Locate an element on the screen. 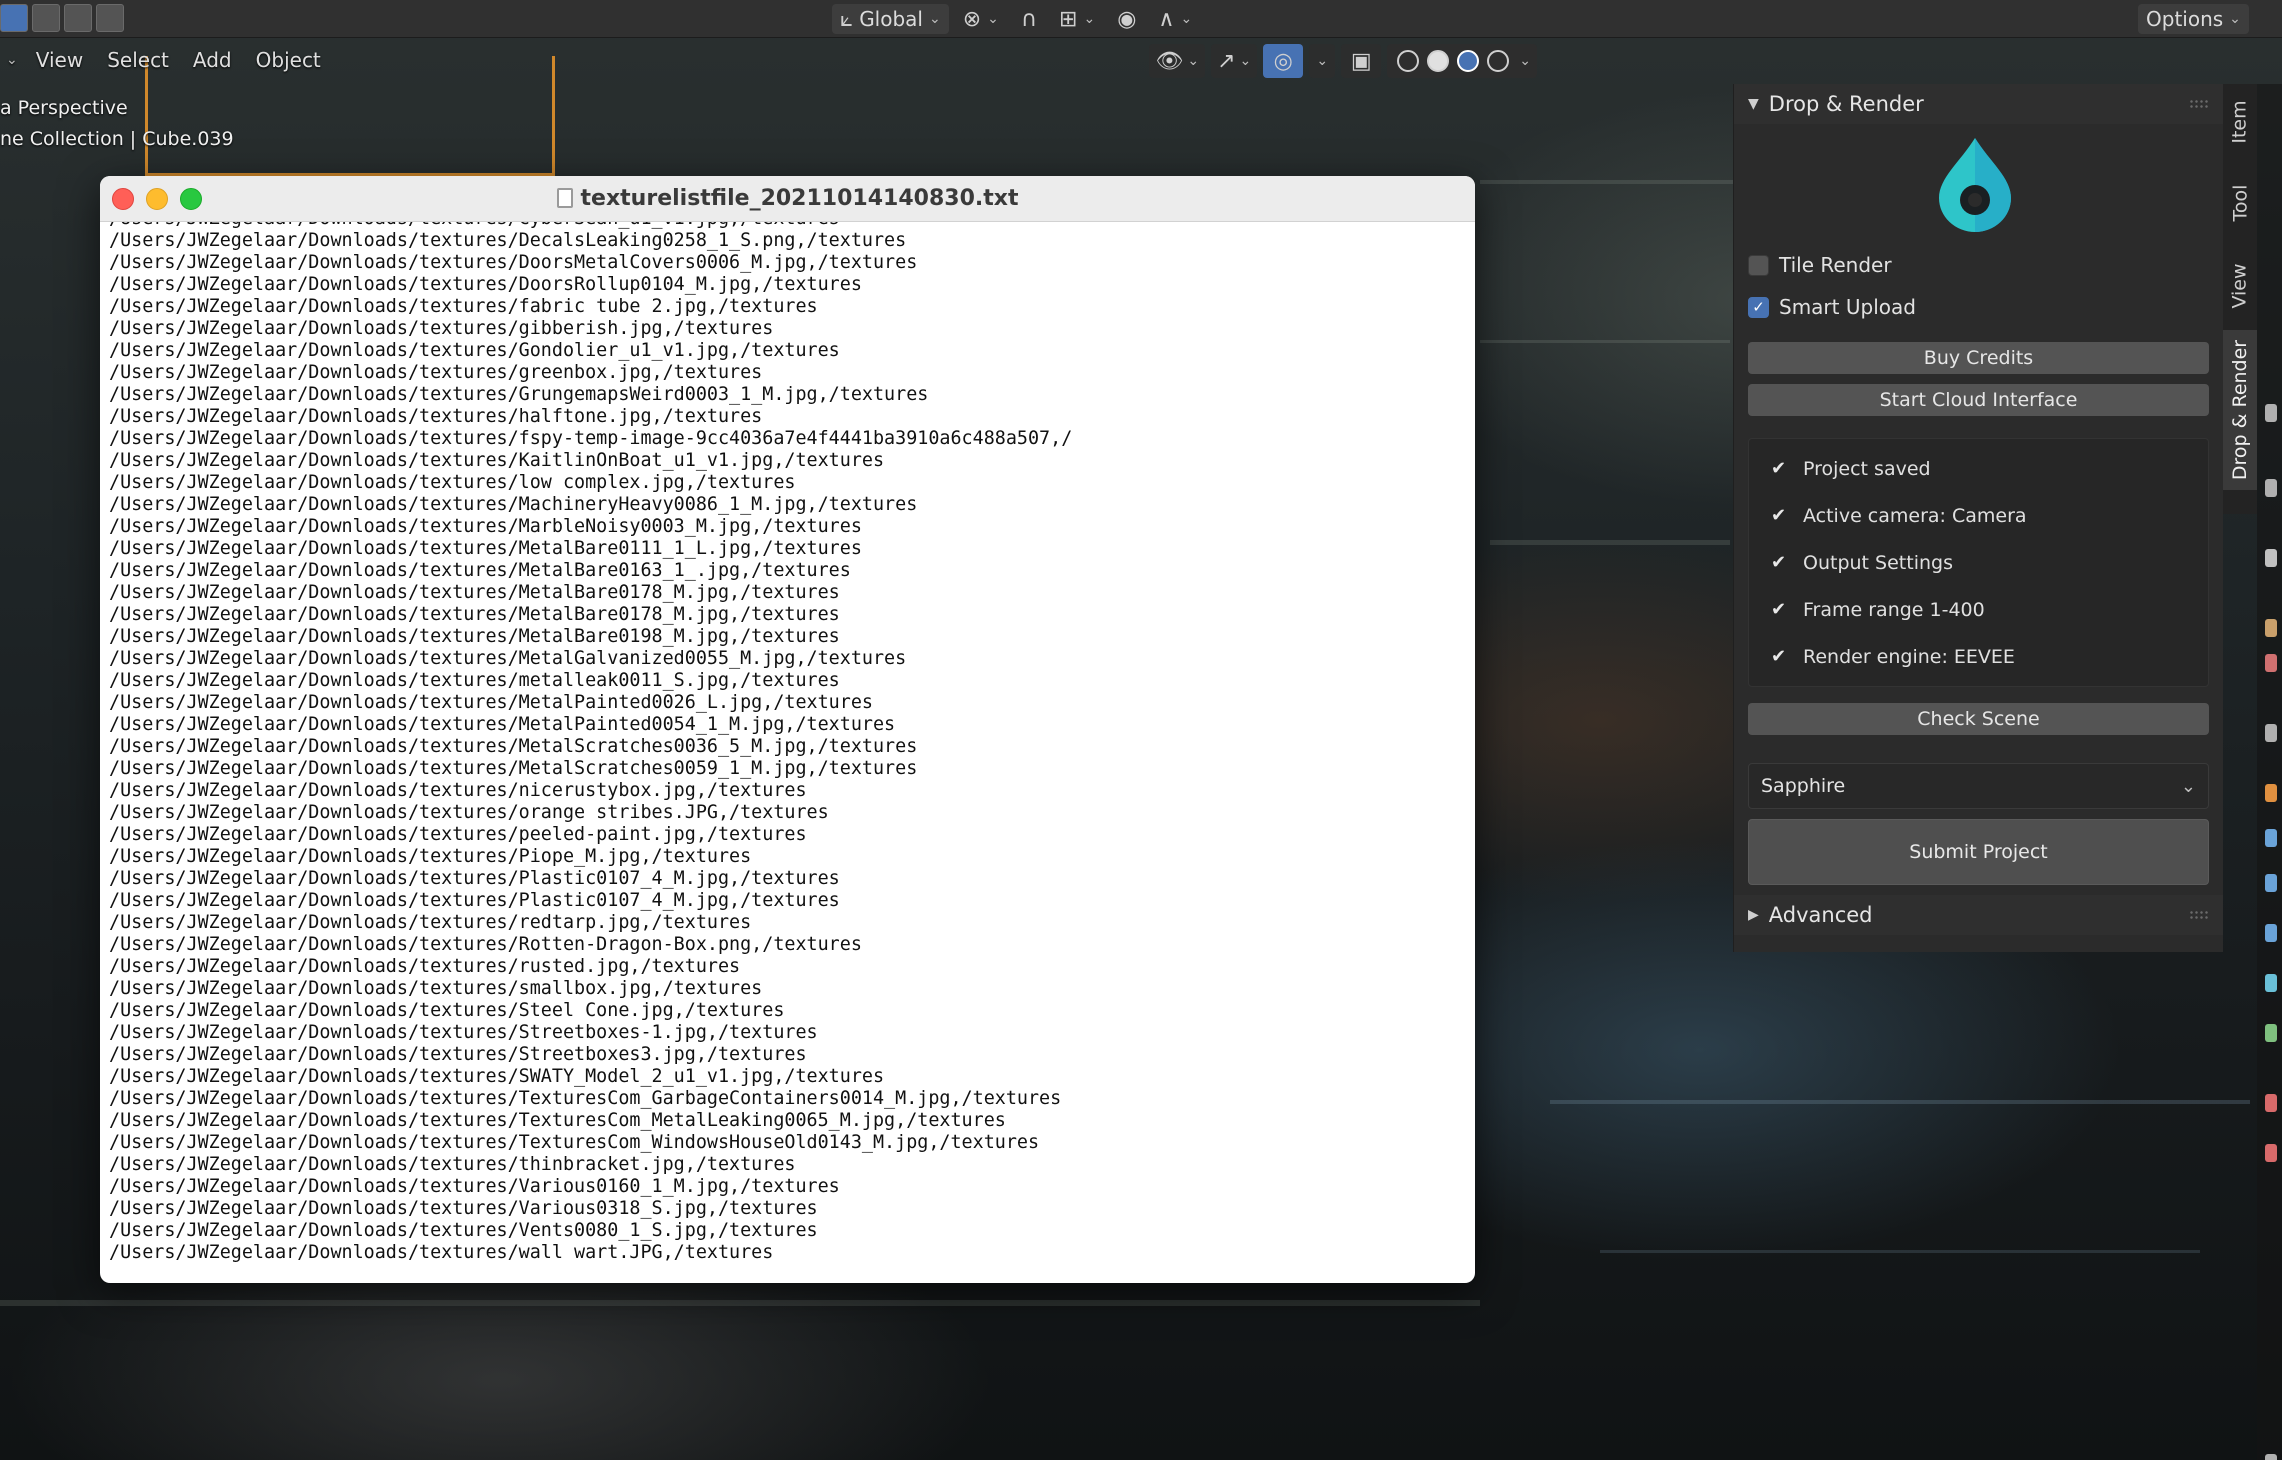  overlays-toggle: ◎ is located at coordinates (1283, 61).